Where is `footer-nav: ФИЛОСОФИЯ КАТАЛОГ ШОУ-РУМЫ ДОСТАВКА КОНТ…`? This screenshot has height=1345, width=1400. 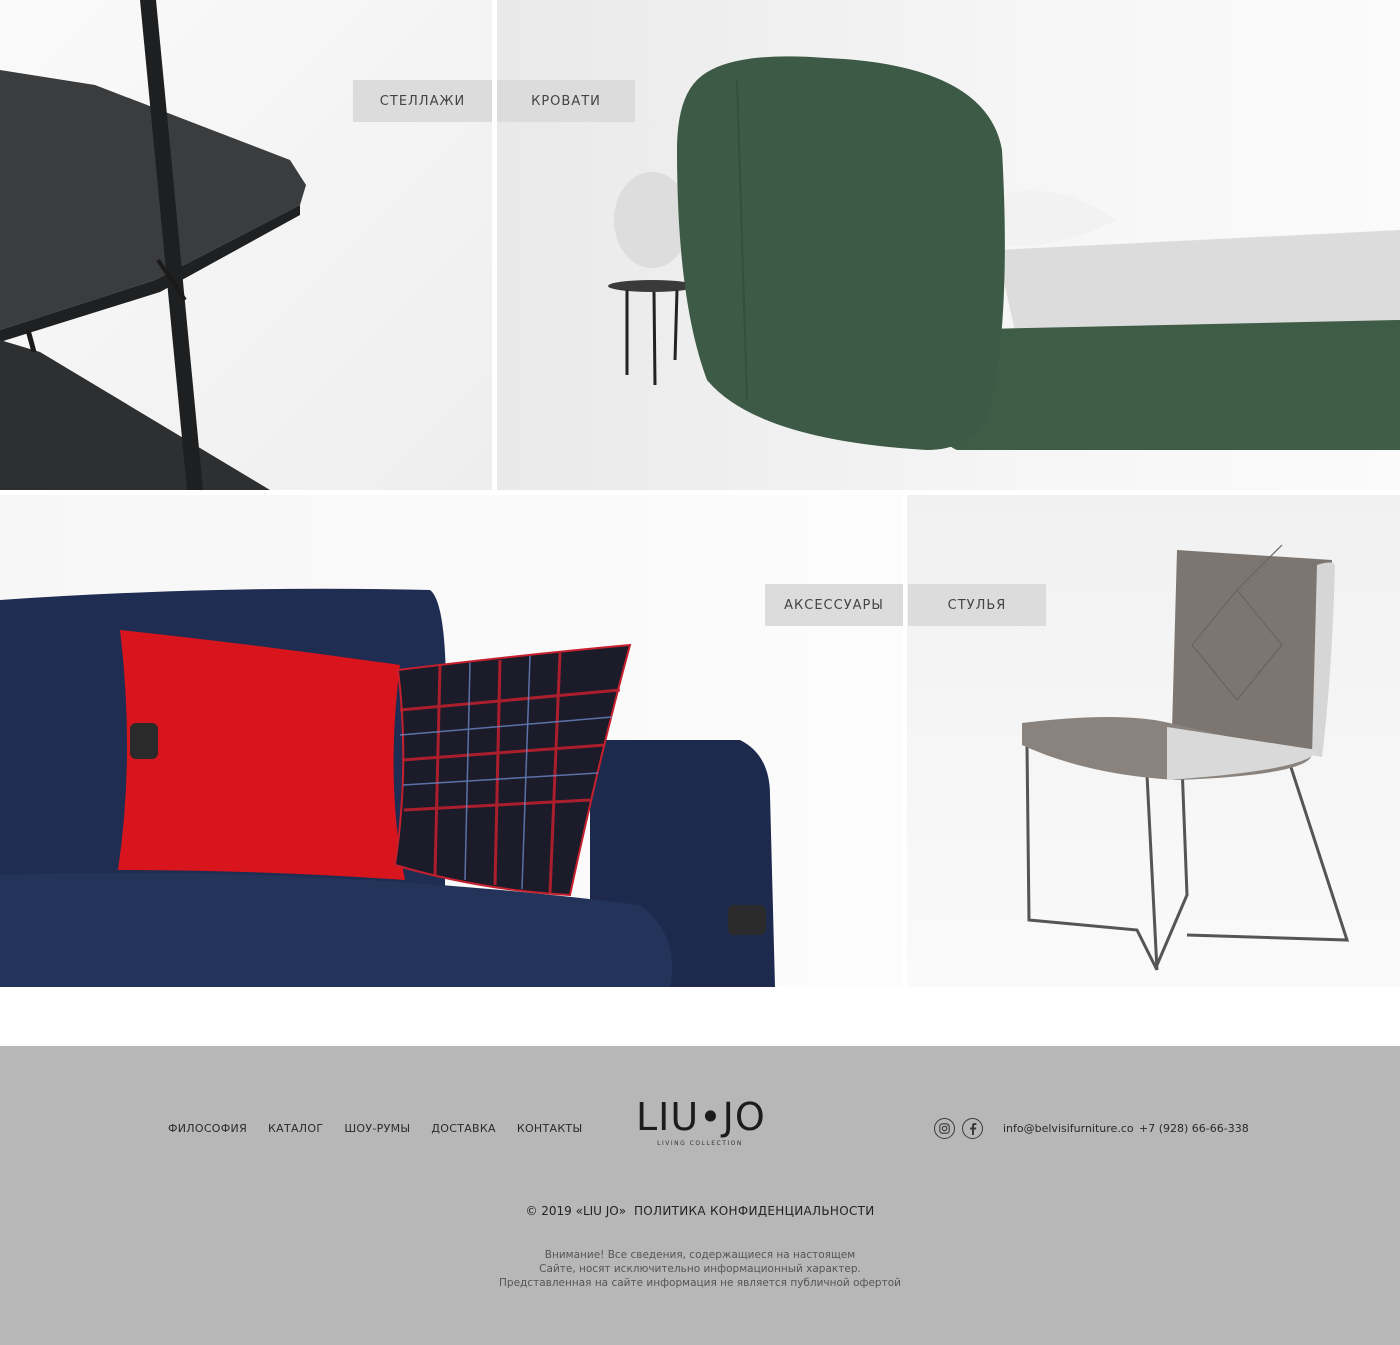 footer-nav: ФИЛОСОФИЯ КАТАЛОГ ШОУ-РУМЫ ДОСТАВКА КОНТ… is located at coordinates (375, 1128).